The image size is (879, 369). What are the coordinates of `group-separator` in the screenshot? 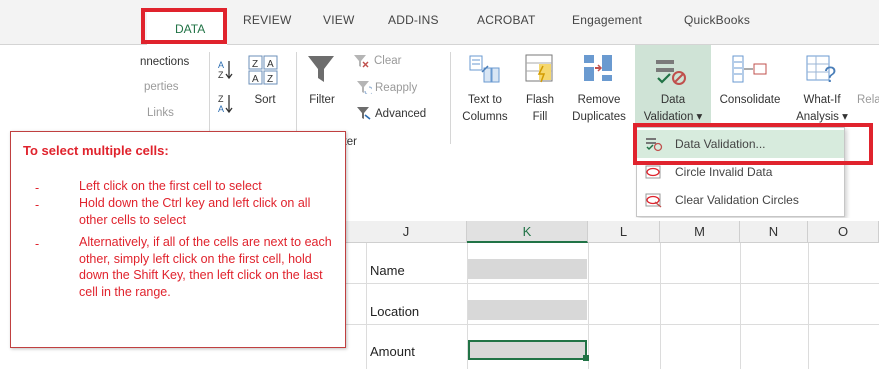 It's located at (450, 98).